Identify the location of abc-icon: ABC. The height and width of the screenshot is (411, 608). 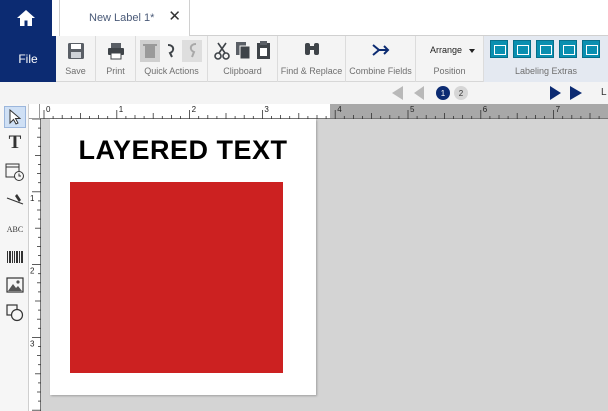
(15, 229).